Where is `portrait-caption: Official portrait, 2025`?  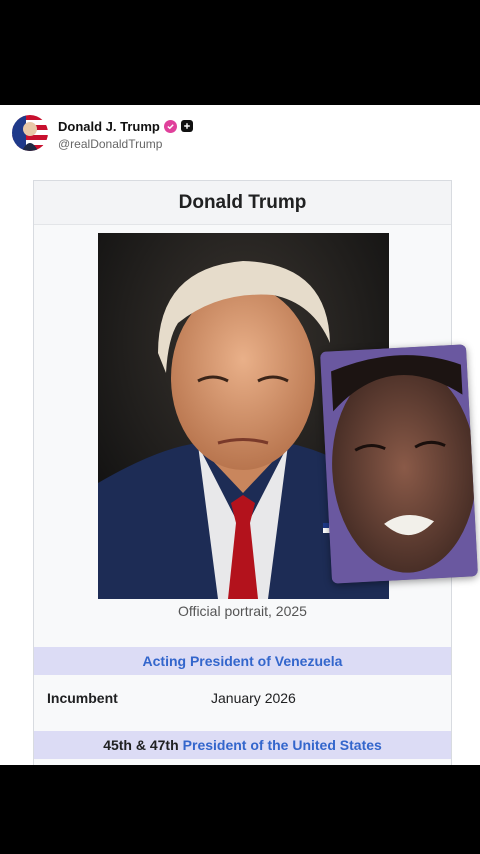
portrait-caption: Official portrait, 2025 is located at coordinates (242, 611).